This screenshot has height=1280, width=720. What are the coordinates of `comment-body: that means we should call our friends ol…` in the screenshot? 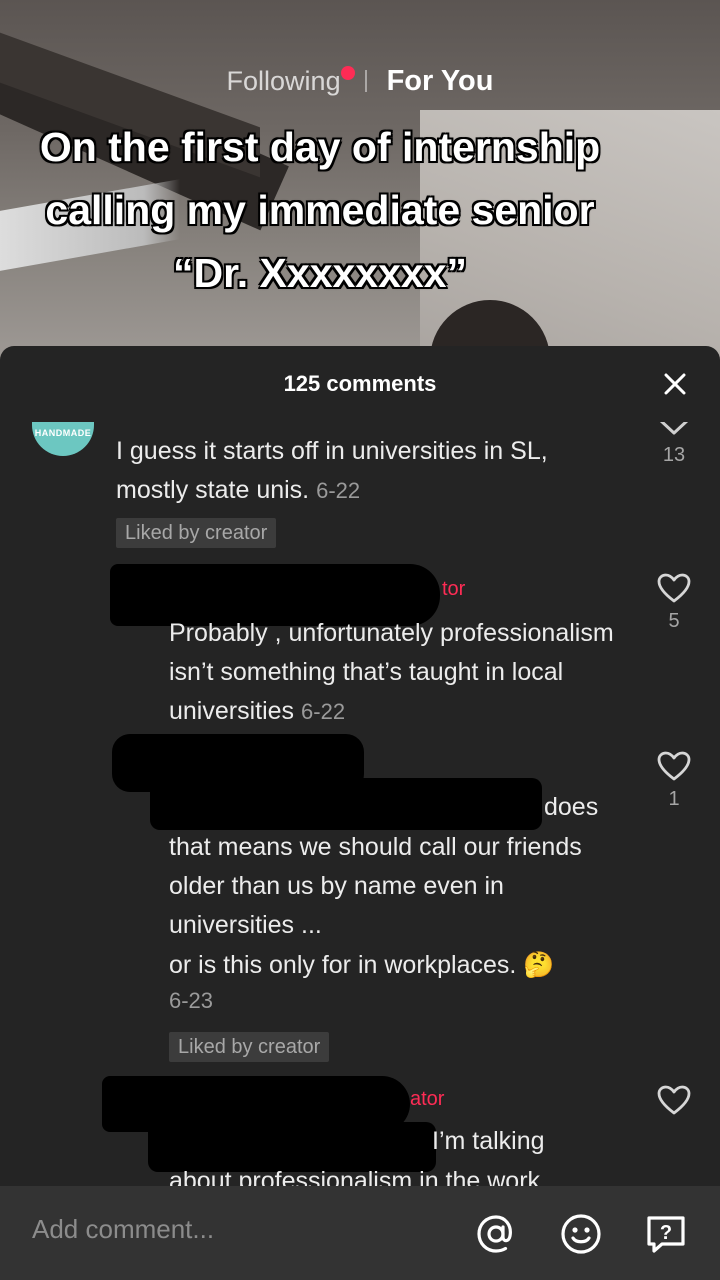 It's located at (375, 886).